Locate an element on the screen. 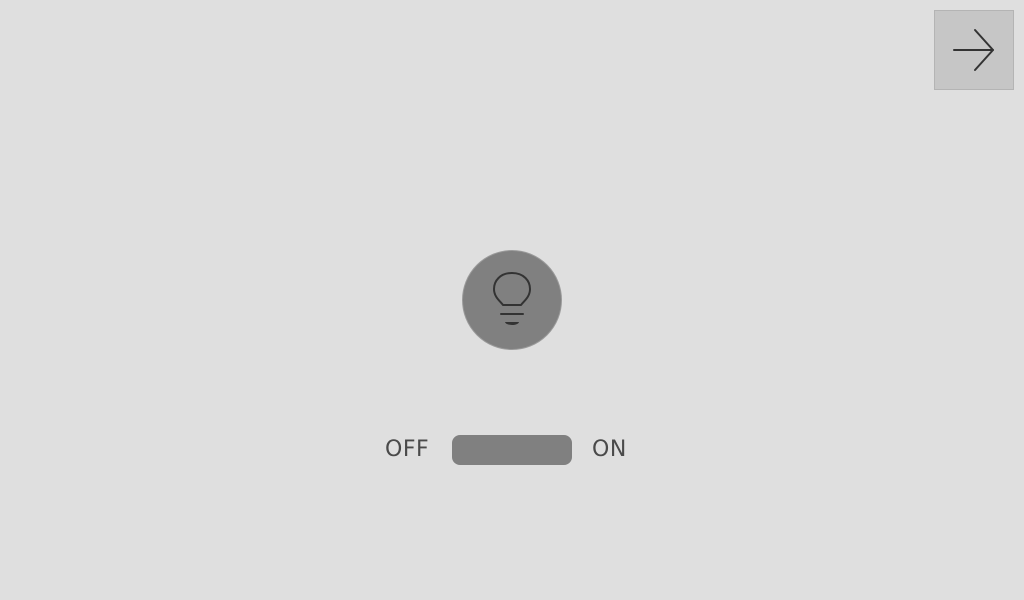  light-bulb-button is located at coordinates (512, 300).